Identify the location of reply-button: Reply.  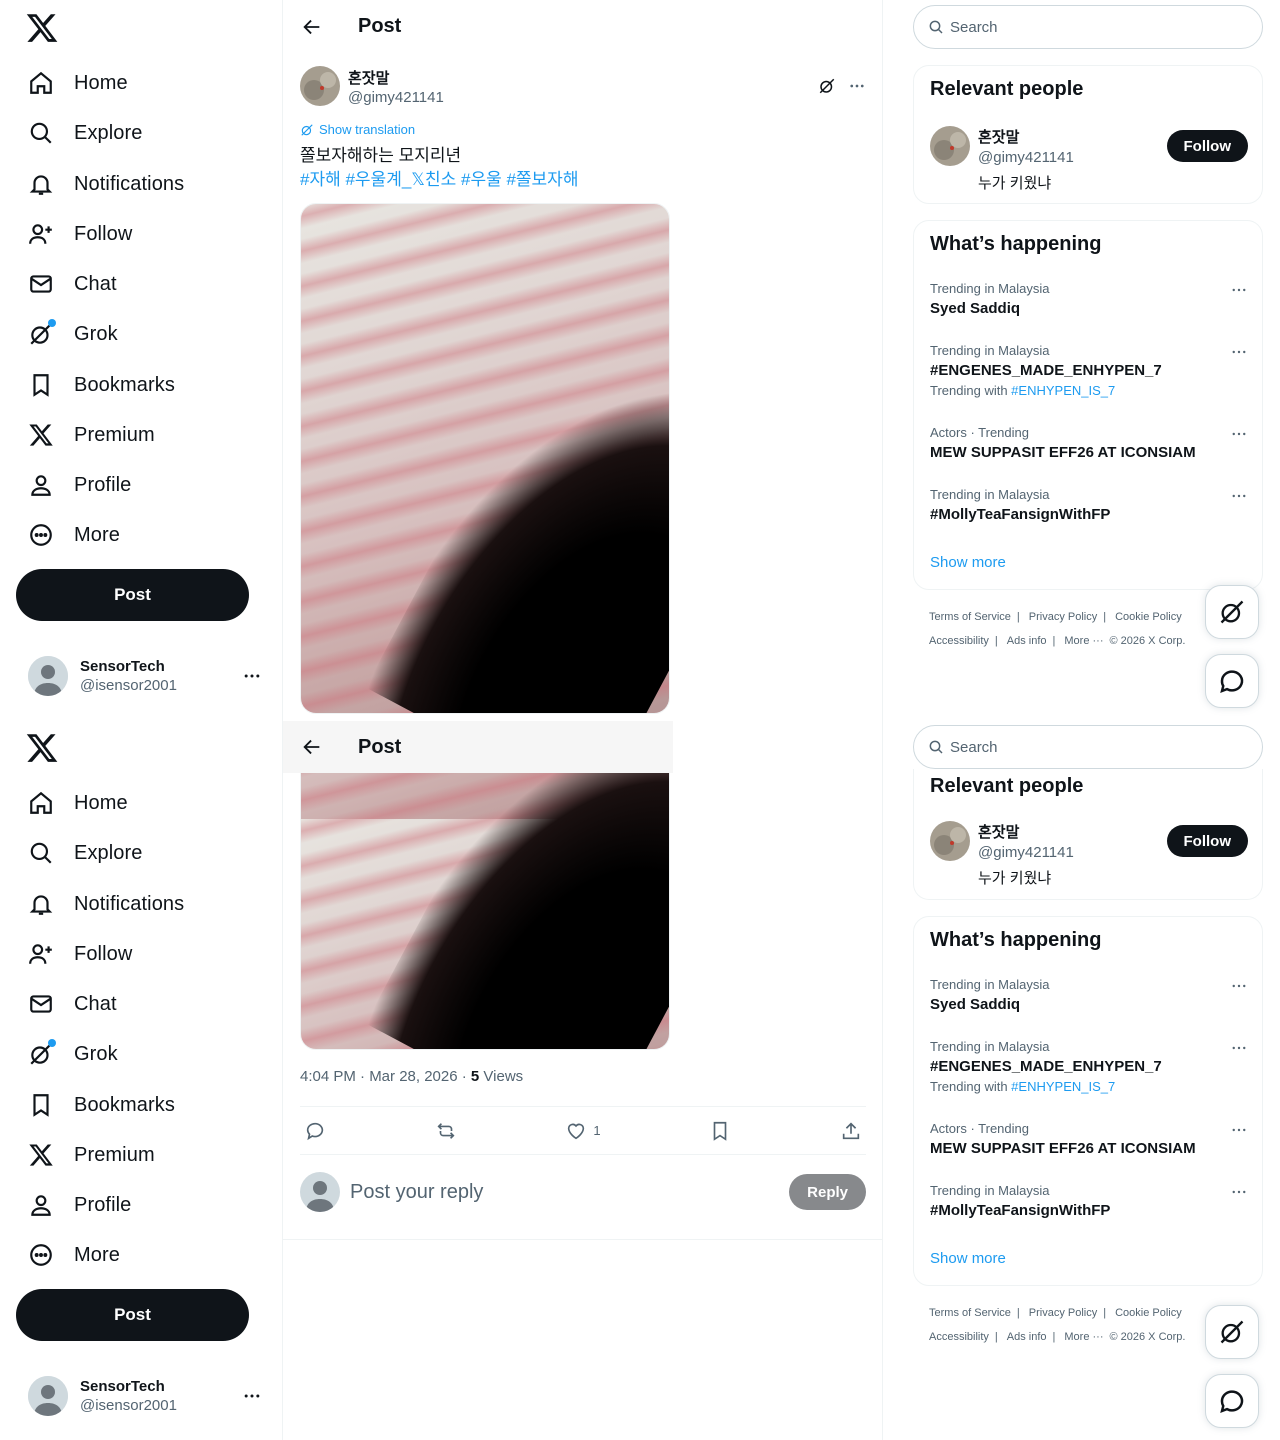
(827, 1192).